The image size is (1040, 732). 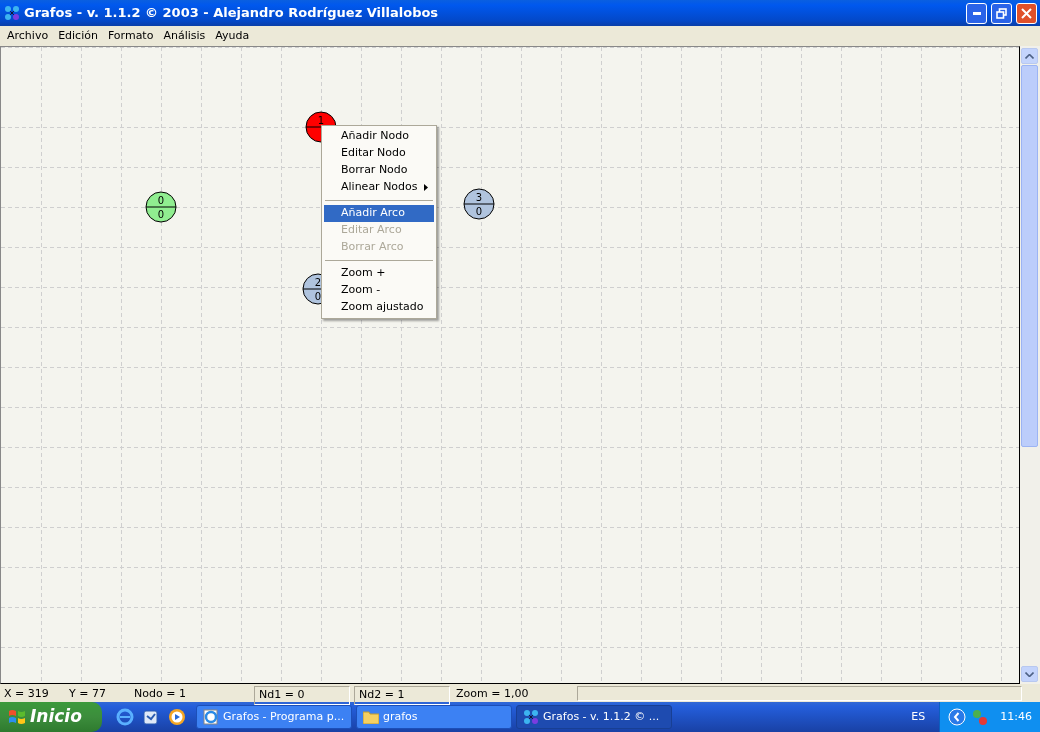 I want to click on window-title: Grafos - v. 1.1.2 © 2003 - Alejandro Rodríguez Villalobos, so click(x=231, y=13).